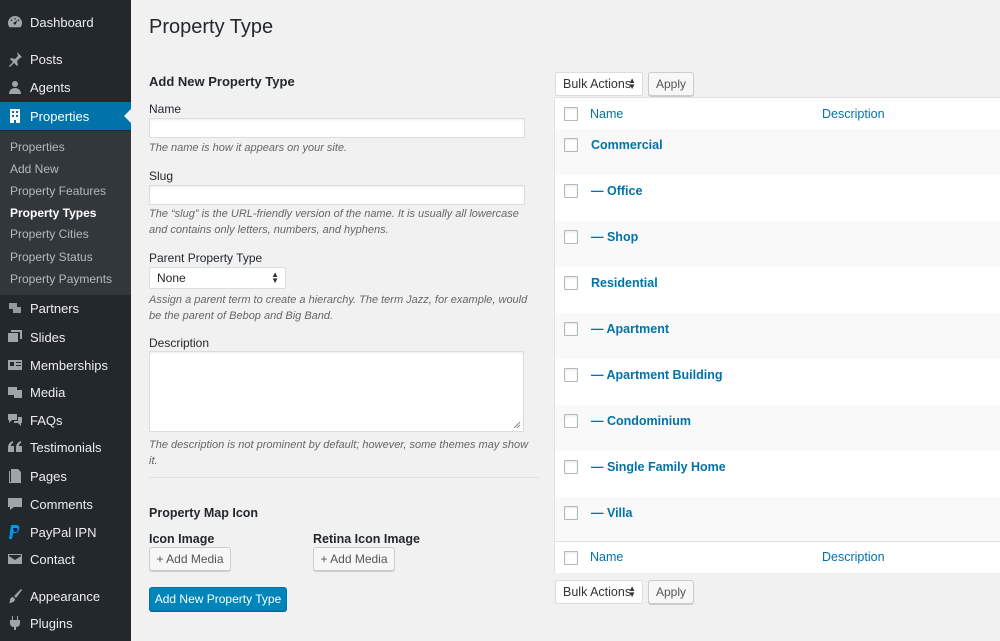 Image resolution: width=1000 pixels, height=641 pixels. I want to click on retina-add-media-button: + Add Media, so click(354, 559).